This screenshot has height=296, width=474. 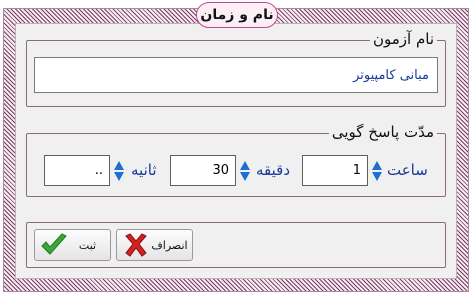 I want to click on cancel-button: انصراف, so click(x=154, y=245).